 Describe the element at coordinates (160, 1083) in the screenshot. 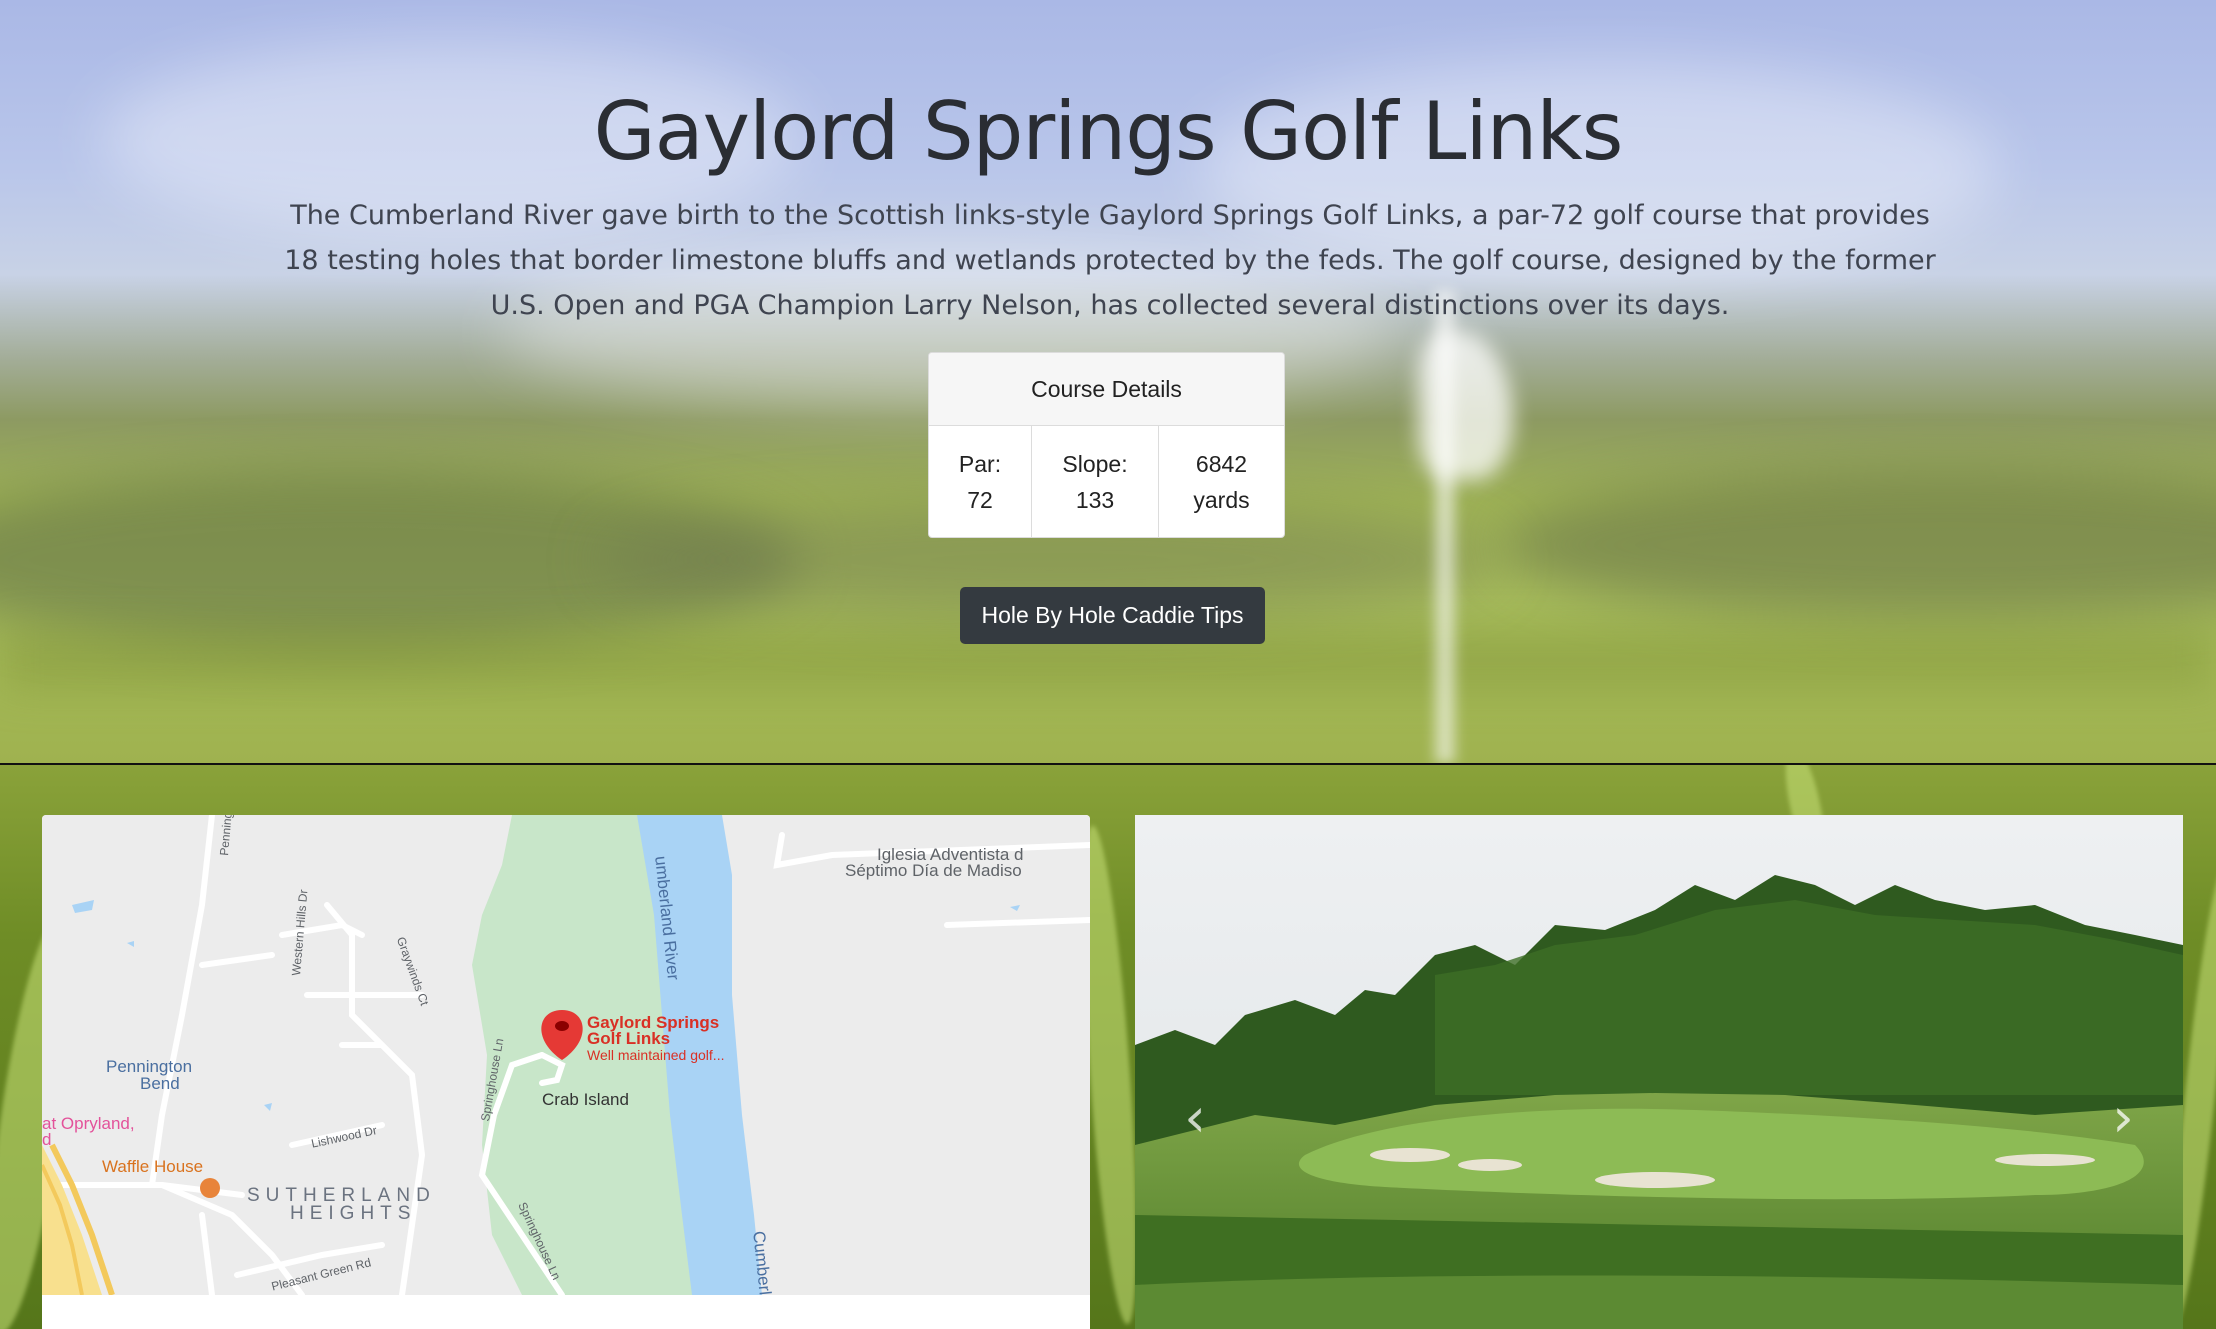

I see `map-label-pennington-bend-2: Bend` at that location.